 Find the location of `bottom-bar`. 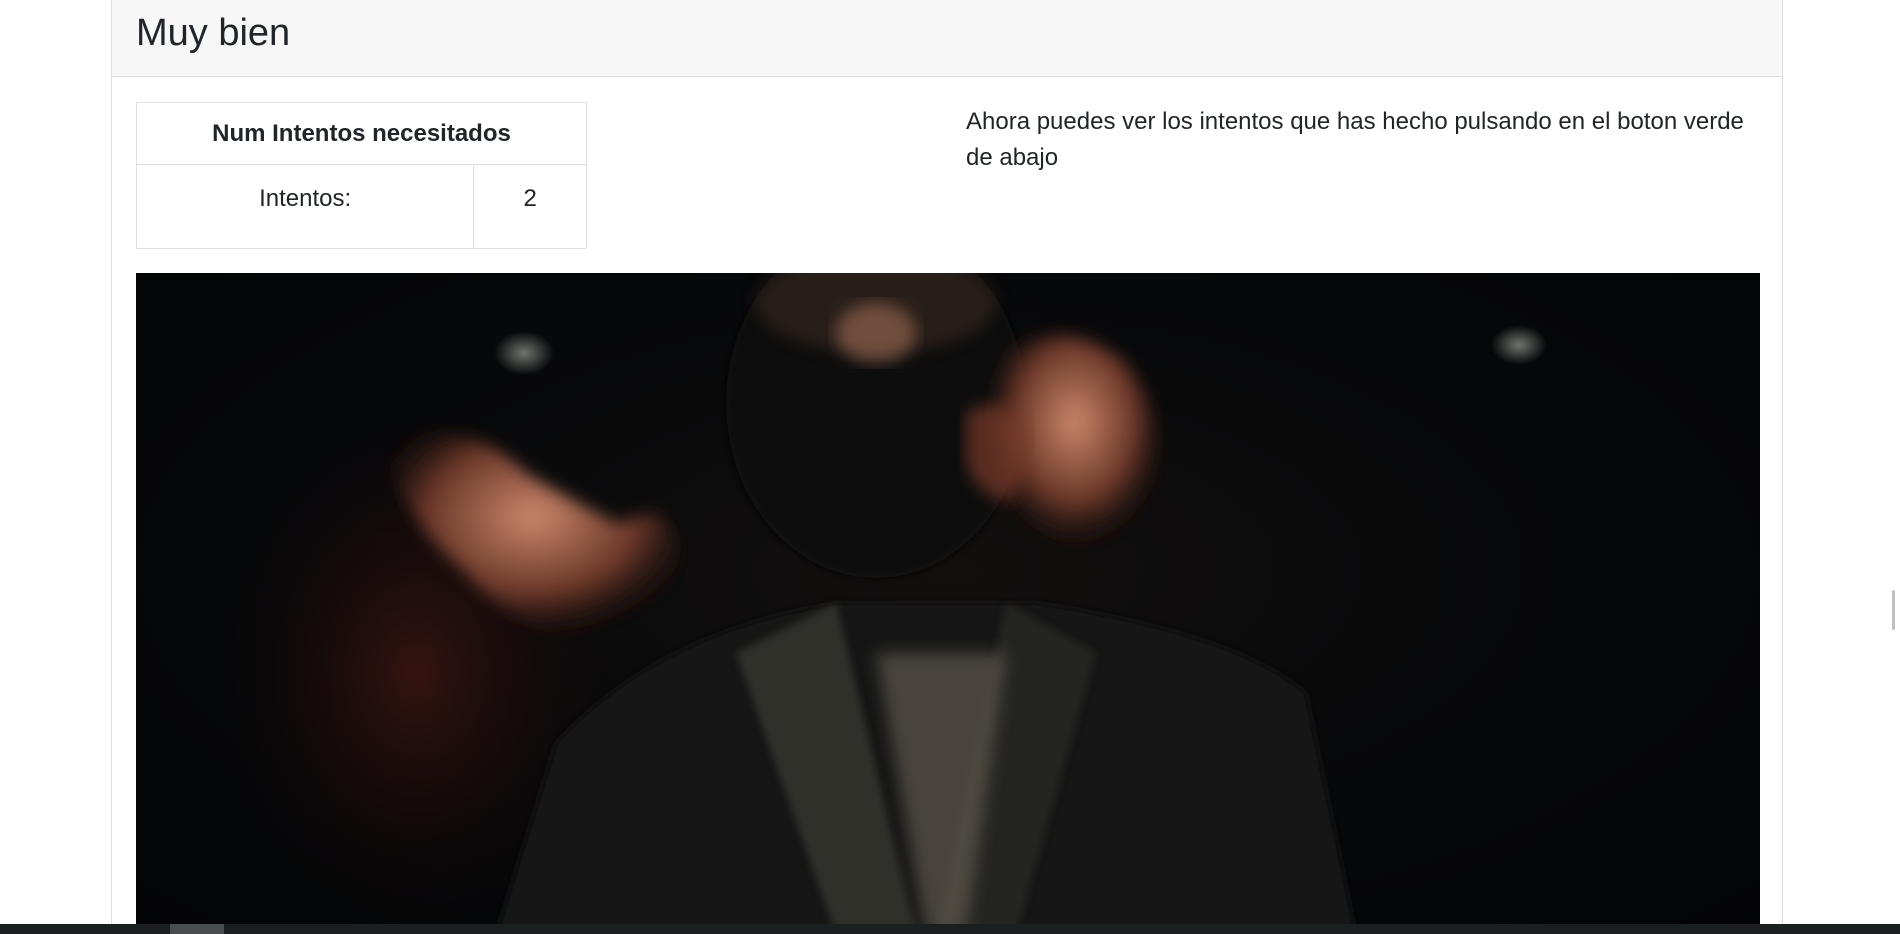

bottom-bar is located at coordinates (950, 929).